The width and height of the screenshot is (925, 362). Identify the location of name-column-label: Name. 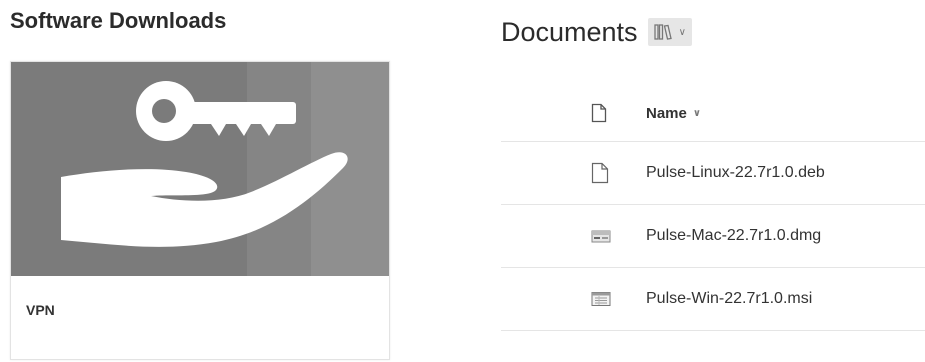
(666, 113).